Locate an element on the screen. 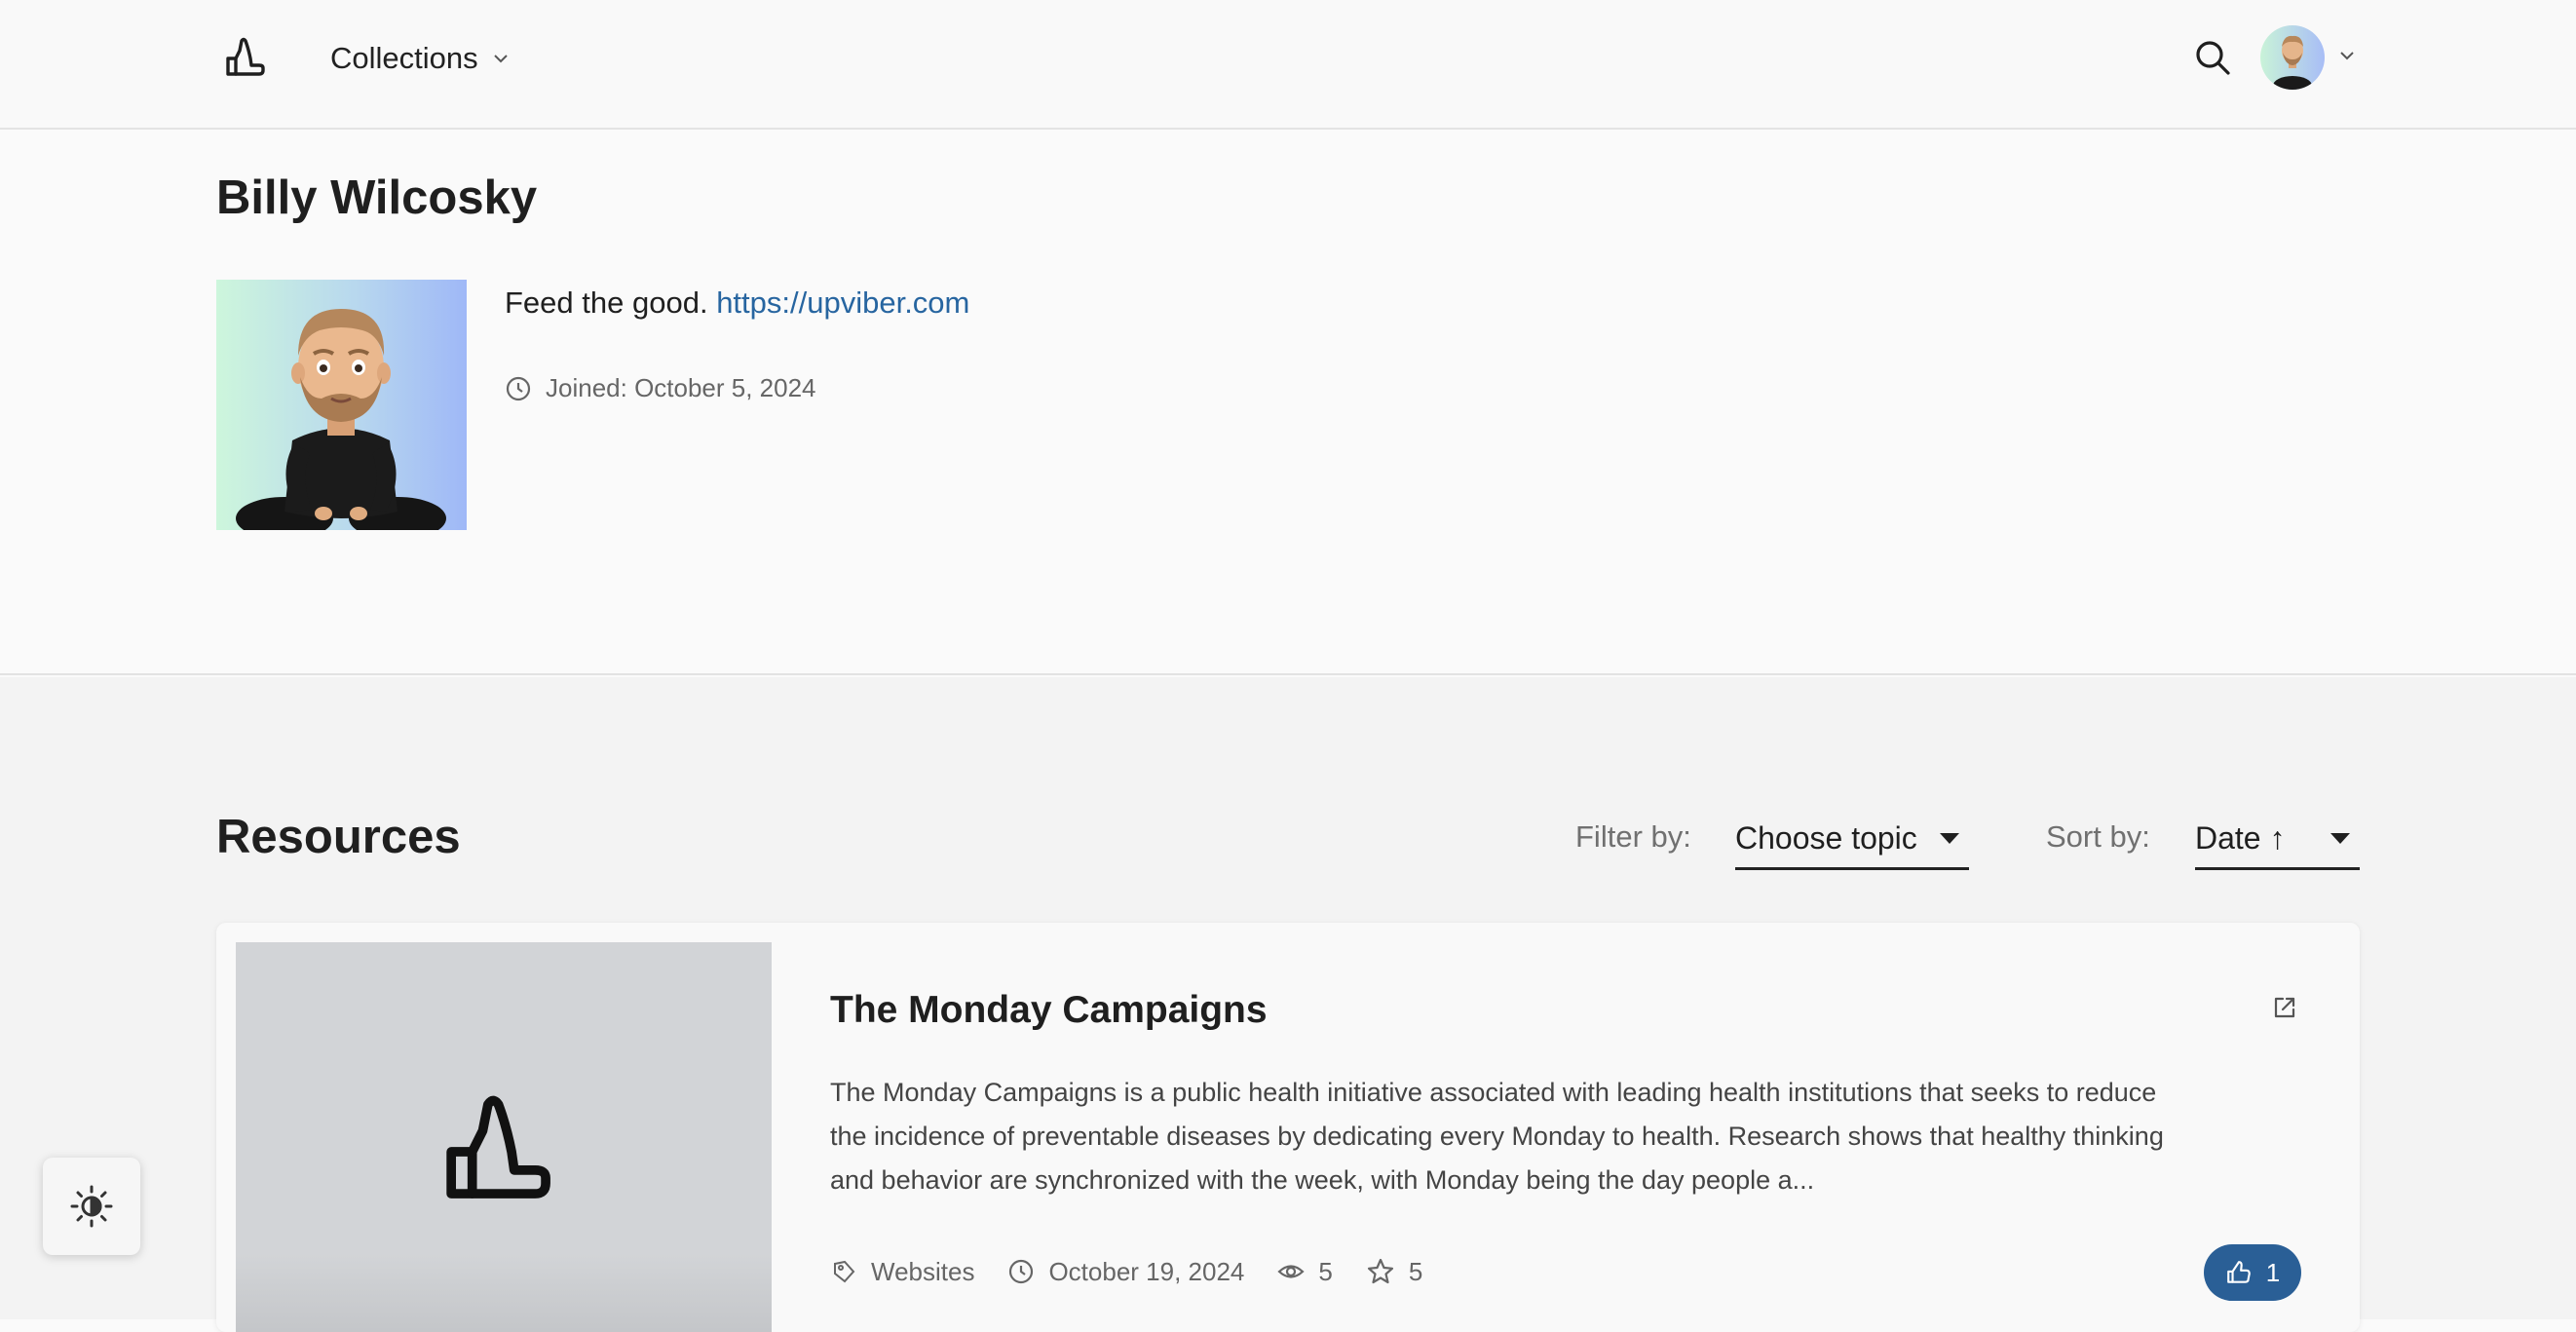 This screenshot has height=1332, width=2576. filter-value: Choose topic is located at coordinates (1826, 838).